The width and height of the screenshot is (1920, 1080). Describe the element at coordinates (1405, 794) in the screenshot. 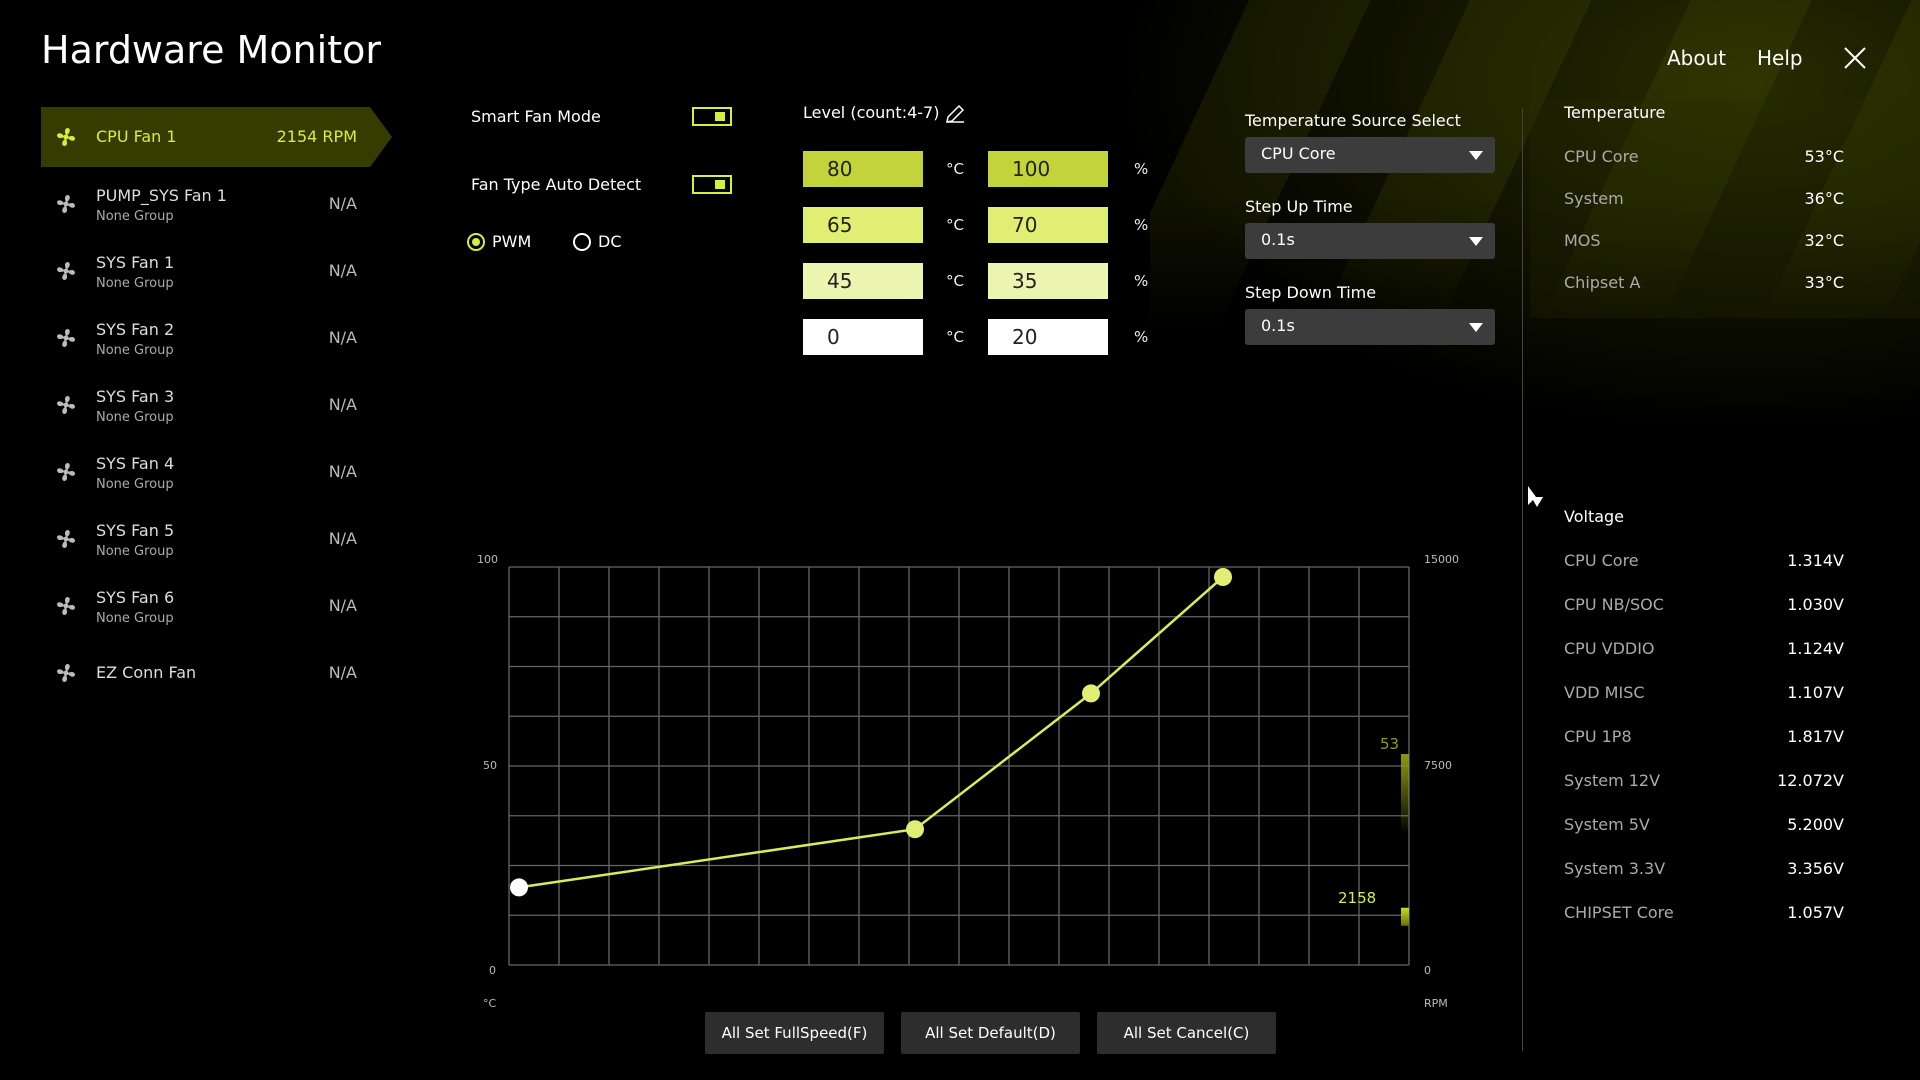

I see `temp-history-bar` at that location.